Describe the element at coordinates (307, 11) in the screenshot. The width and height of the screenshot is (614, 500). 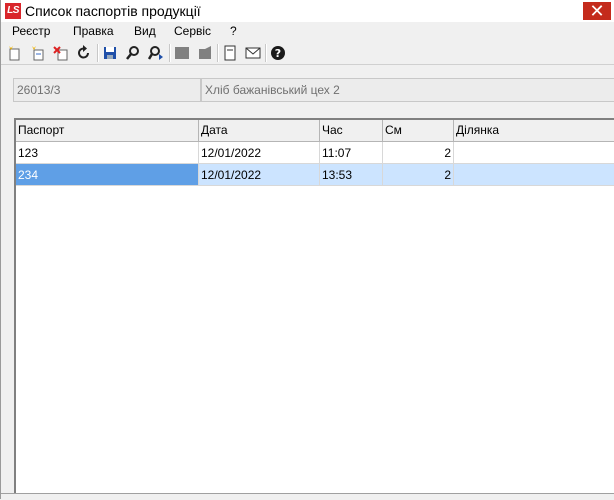
I see `title-bar: LS Список паспортів продукції ✕` at that location.